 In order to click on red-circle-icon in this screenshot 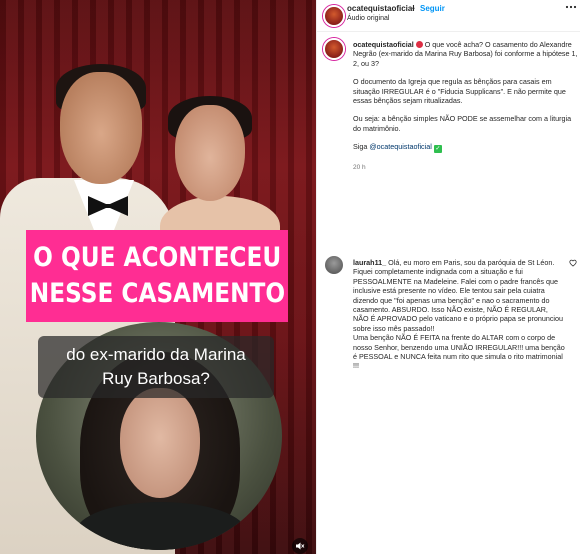, I will do `click(419, 44)`.